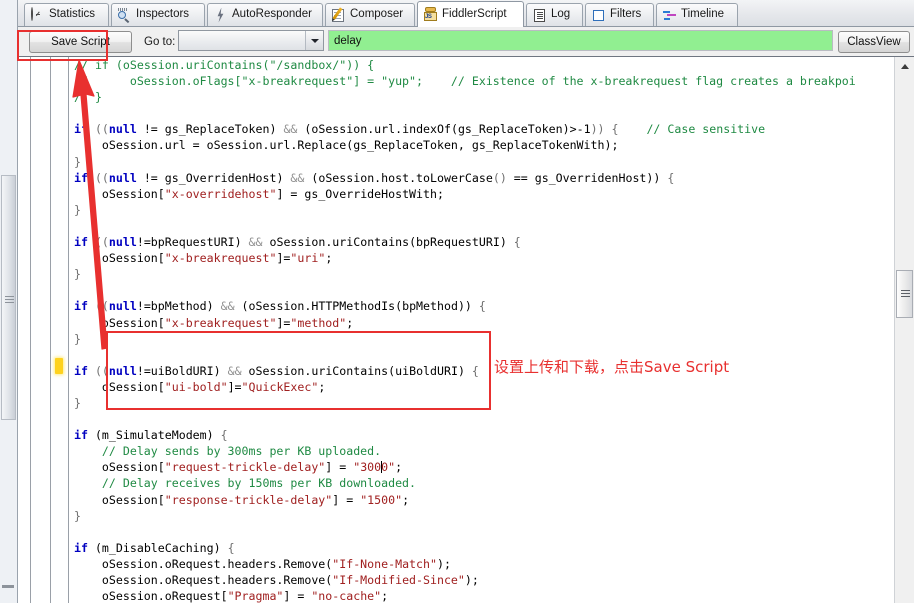 This screenshot has height=603, width=914. I want to click on tab-fiddlerscript: JS FiddlerScript, so click(470, 14).